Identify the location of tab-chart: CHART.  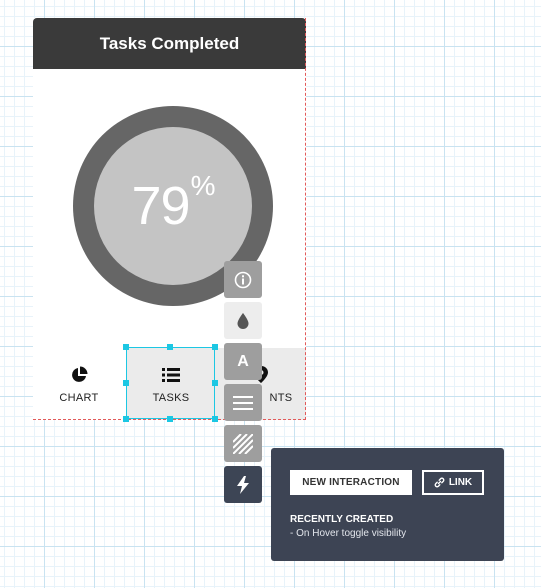
(79, 384).